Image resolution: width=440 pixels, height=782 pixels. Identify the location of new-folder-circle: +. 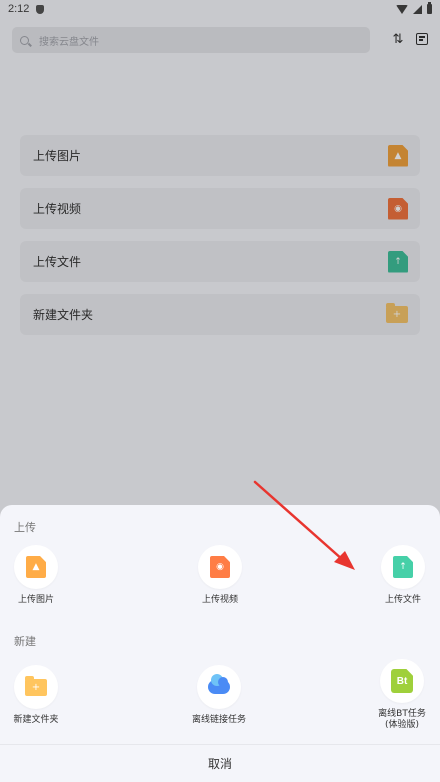
(36, 687).